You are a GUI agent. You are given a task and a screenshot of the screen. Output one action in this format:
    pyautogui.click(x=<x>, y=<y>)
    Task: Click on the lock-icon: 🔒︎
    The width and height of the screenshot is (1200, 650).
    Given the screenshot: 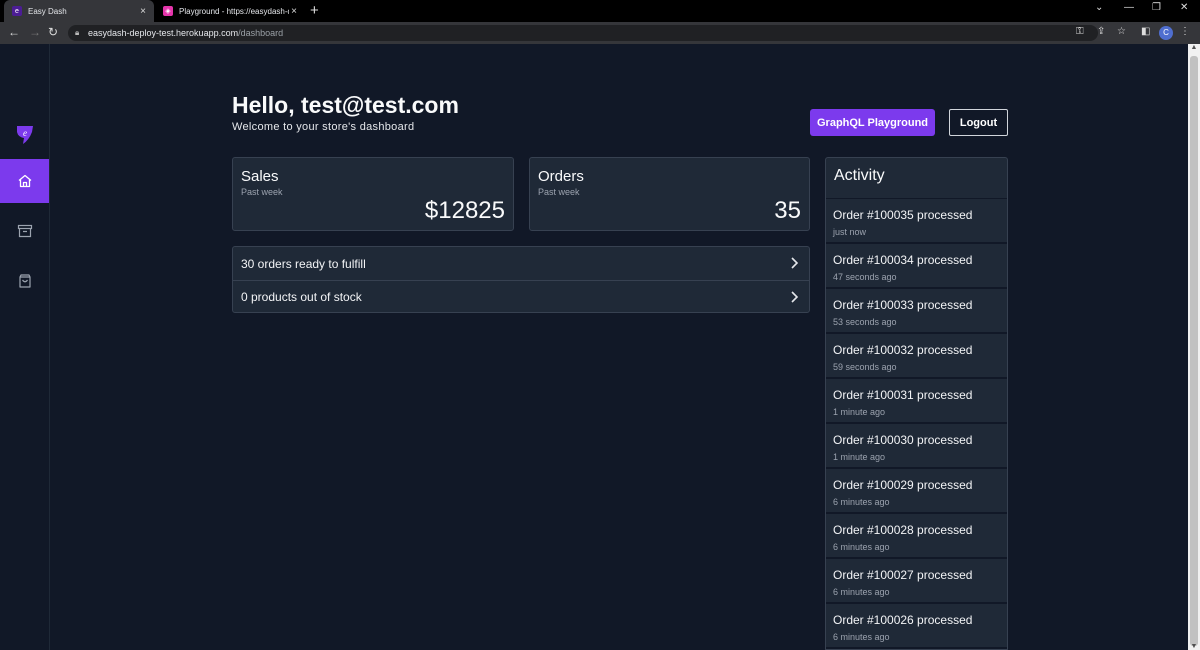 What is the action you would take?
    pyautogui.click(x=77, y=32)
    